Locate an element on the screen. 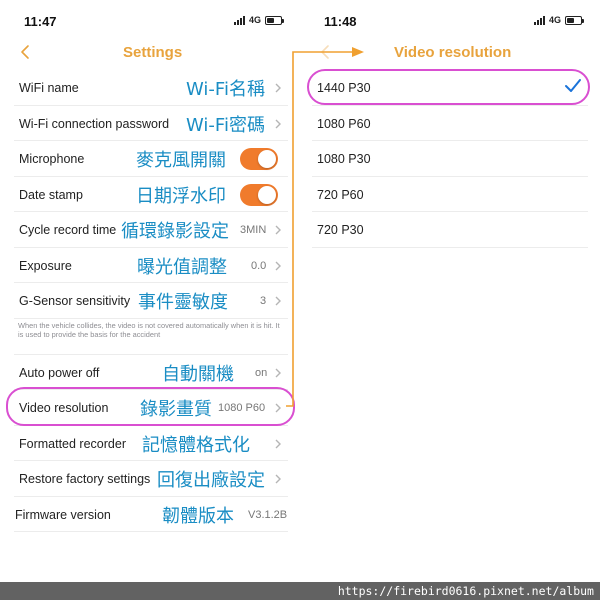 The height and width of the screenshot is (600, 600). row-value: 3MIN is located at coordinates (253, 230).